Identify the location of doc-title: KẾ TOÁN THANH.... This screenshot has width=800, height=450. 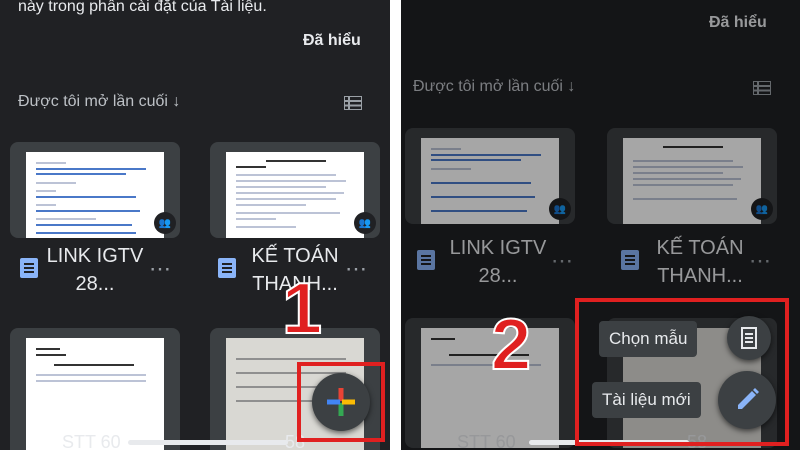
(700, 262).